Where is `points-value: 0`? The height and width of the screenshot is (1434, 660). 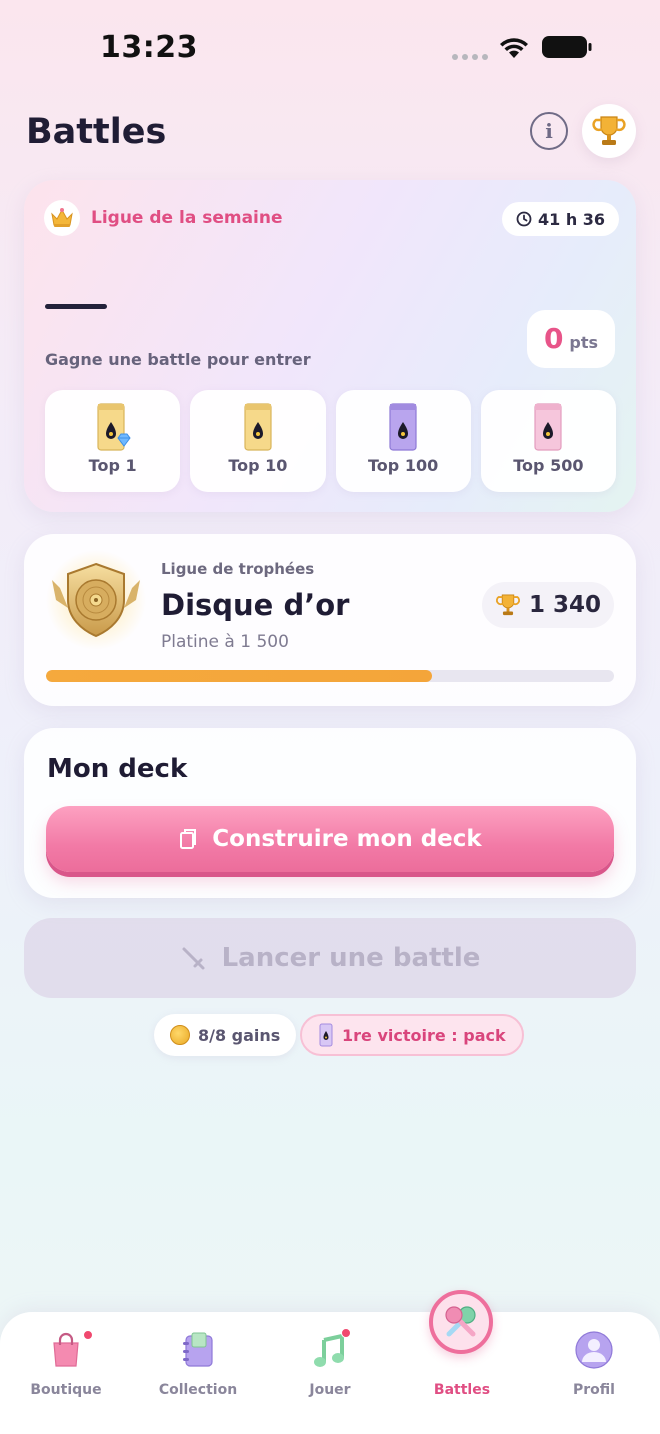 points-value: 0 is located at coordinates (553, 338).